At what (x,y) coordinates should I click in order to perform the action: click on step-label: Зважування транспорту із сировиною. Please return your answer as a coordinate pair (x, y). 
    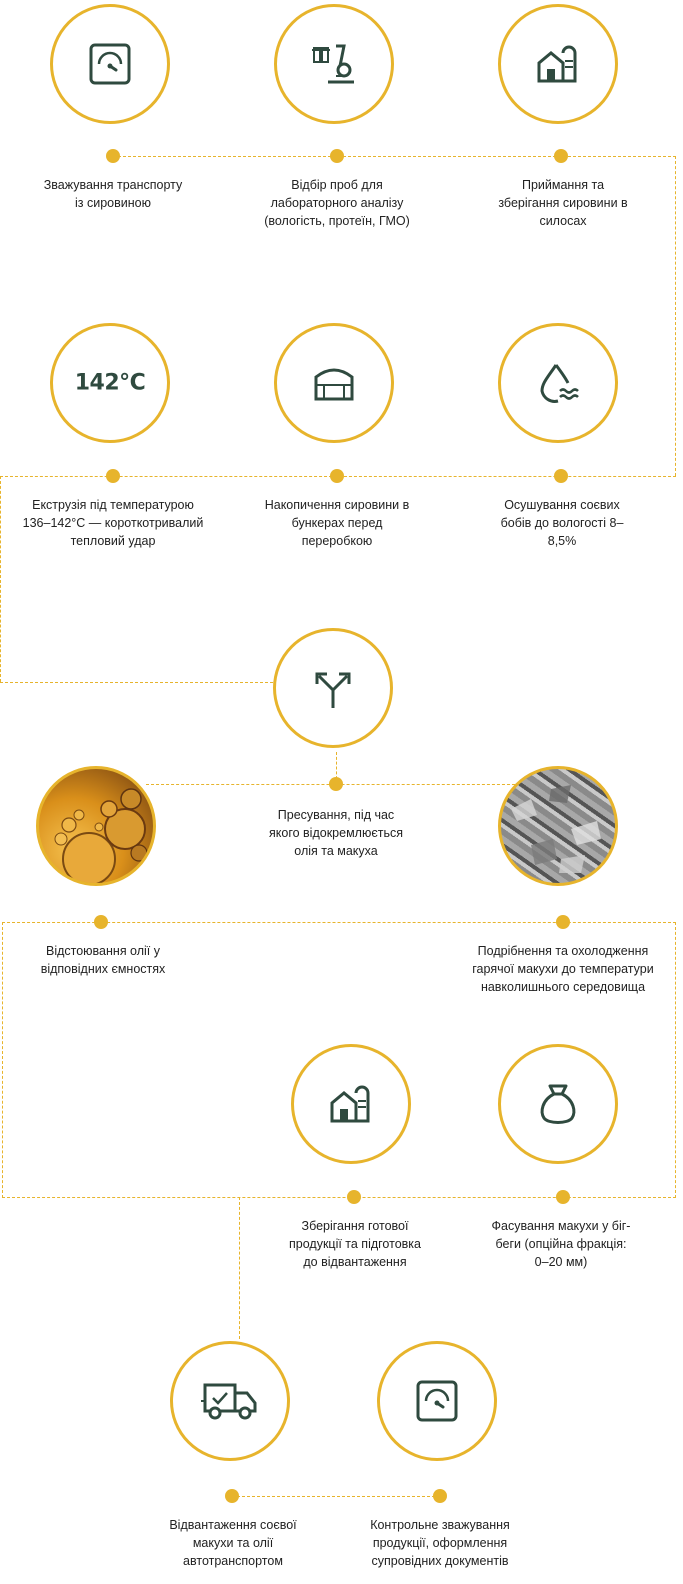
    Looking at the image, I should click on (113, 194).